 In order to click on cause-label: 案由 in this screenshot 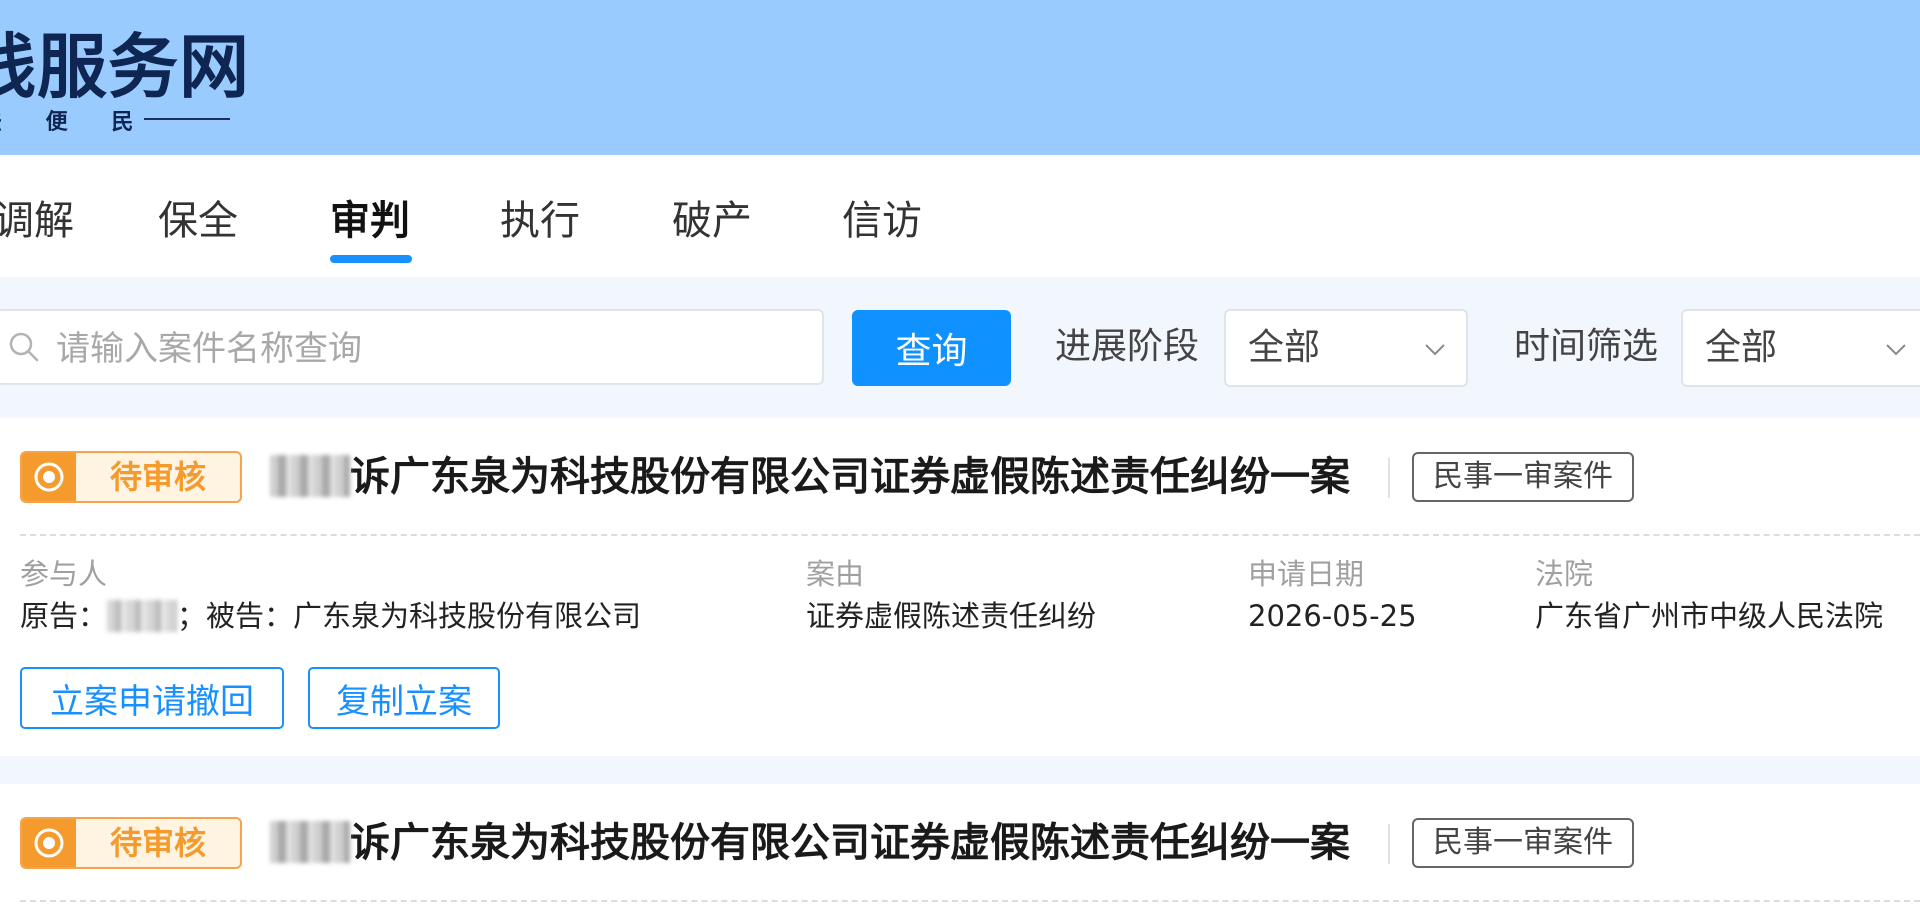, I will do `click(835, 574)`.